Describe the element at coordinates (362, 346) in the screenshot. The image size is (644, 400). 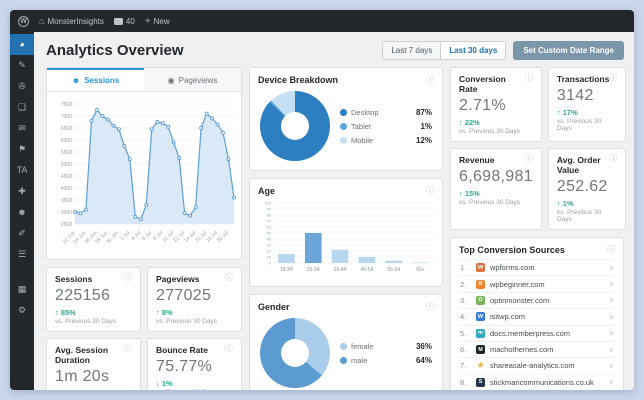
I see `legend-label: female` at that location.